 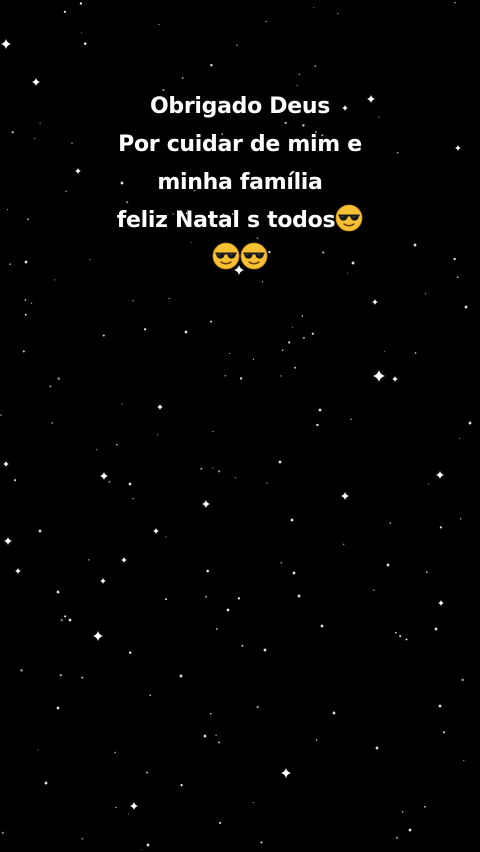 What do you see at coordinates (240, 106) in the screenshot?
I see `caption-line-1: Obrigado Deus` at bounding box center [240, 106].